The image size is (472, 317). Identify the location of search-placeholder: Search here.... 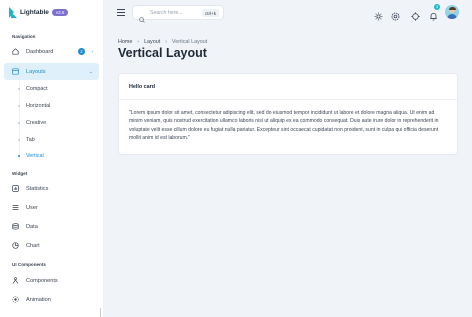
(166, 13).